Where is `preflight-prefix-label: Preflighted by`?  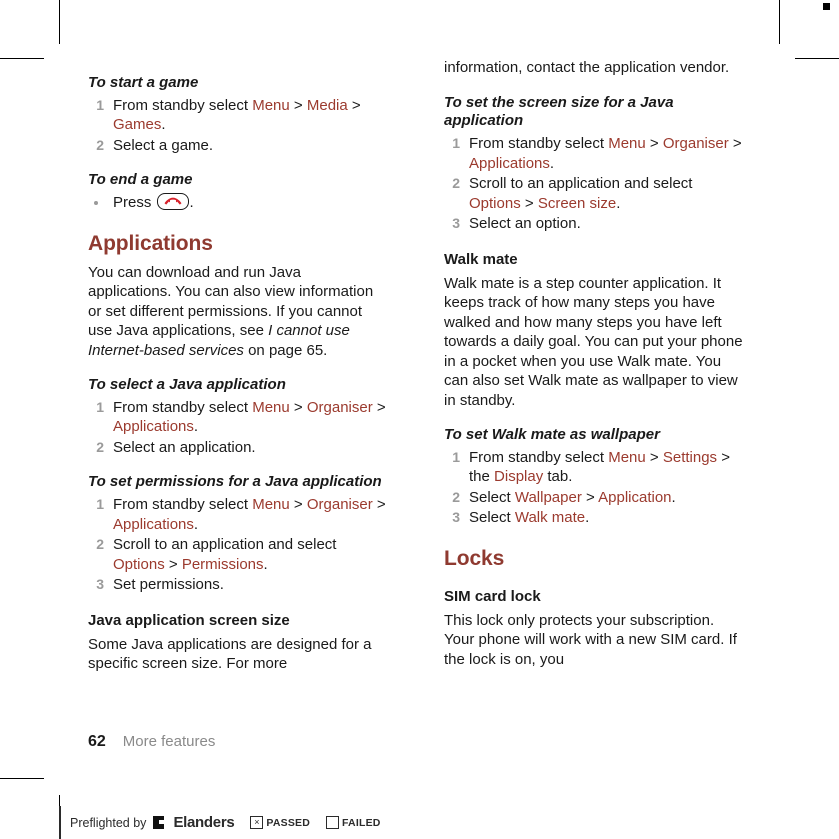 preflight-prefix-label: Preflighted by is located at coordinates (108, 822).